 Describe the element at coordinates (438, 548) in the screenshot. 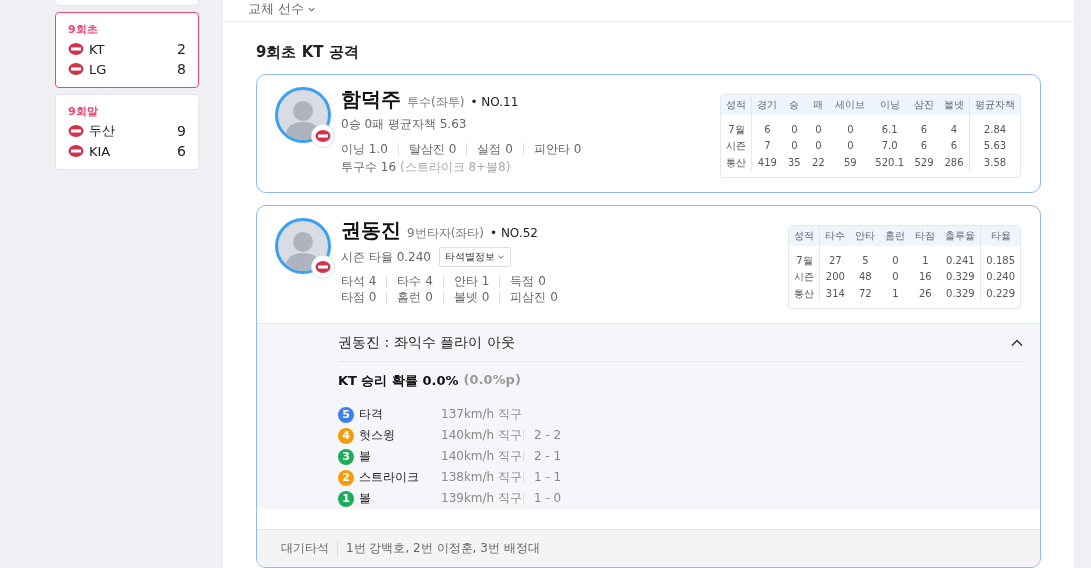

I see `waiting-batters: 1번 강백호, 2번 이정훈, 3번 배정대` at that location.